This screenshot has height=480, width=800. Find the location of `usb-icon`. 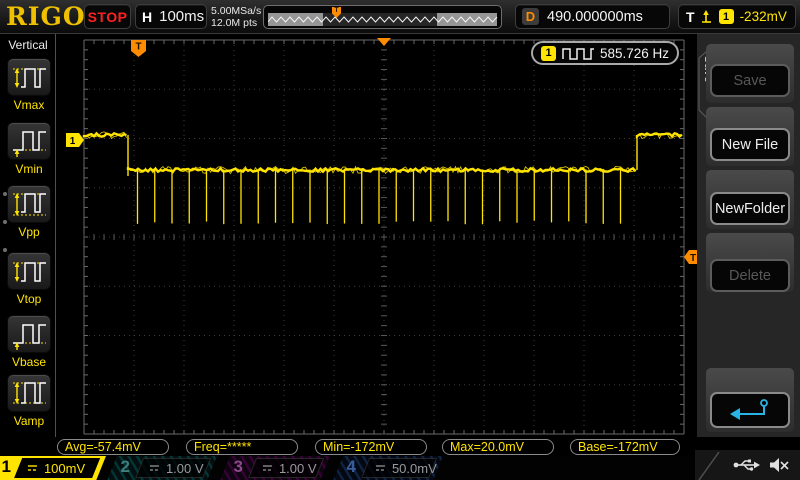

usb-icon is located at coordinates (746, 465).